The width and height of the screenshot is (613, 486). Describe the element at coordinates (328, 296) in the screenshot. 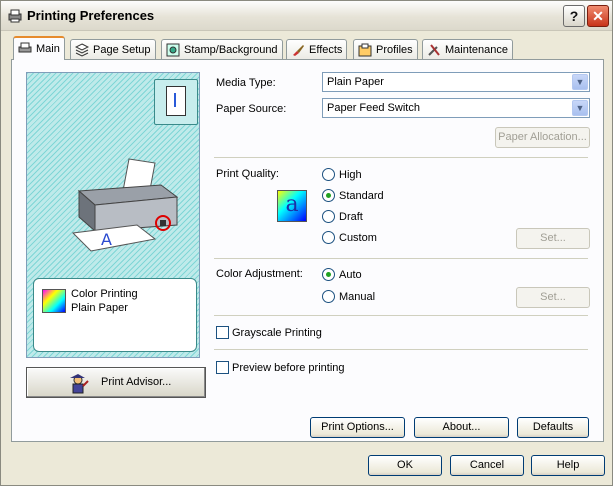

I see `color-manual-radio` at that location.